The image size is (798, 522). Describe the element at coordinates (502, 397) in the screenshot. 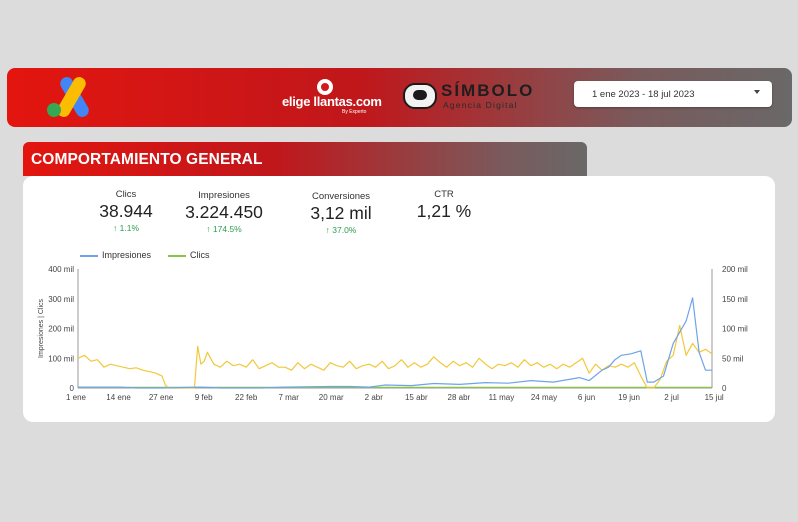

I see `x-tick-label: 11 may` at that location.